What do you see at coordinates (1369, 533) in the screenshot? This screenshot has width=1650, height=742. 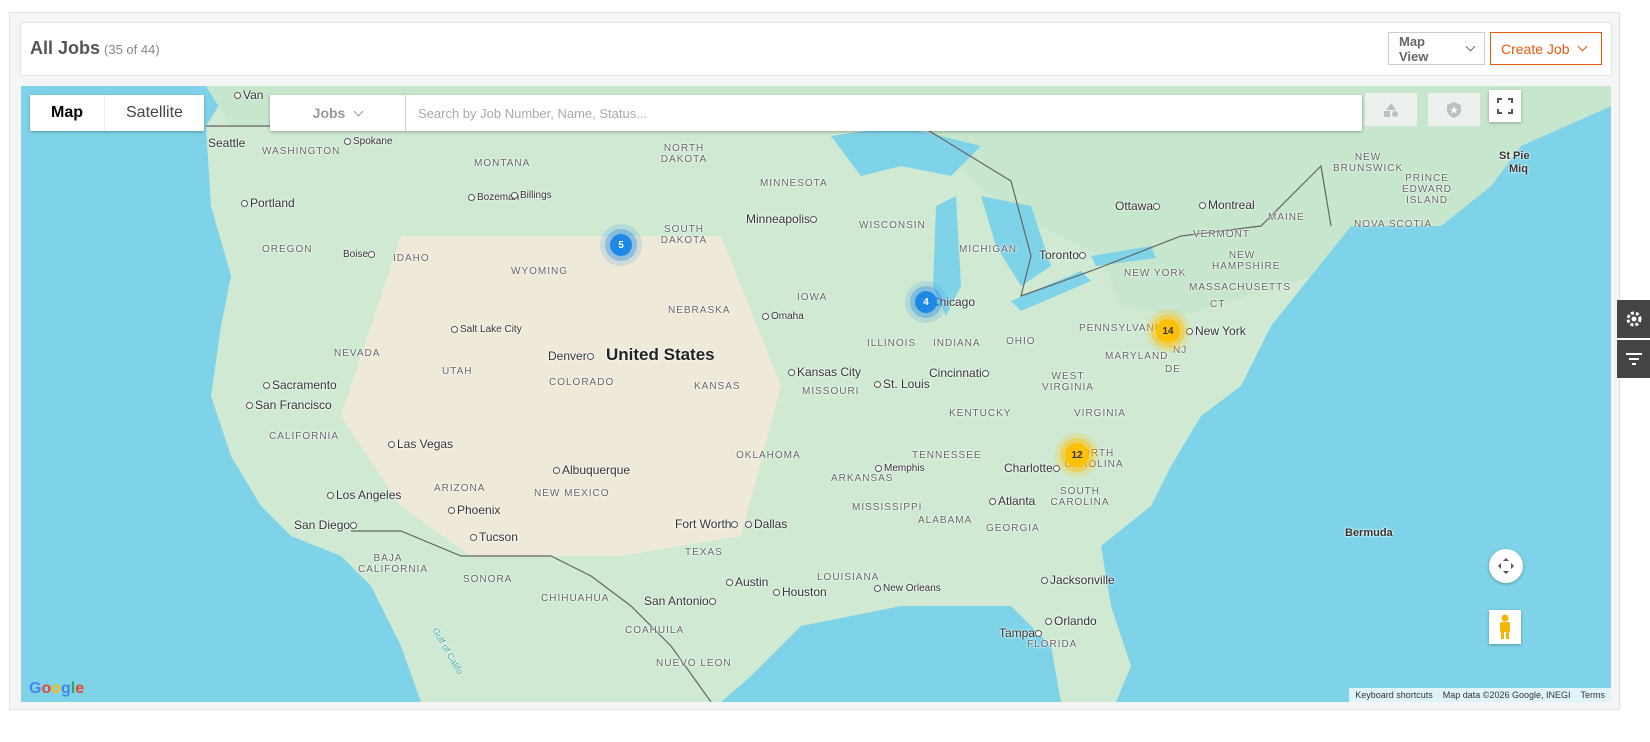 I see `city-label: Bermuda` at bounding box center [1369, 533].